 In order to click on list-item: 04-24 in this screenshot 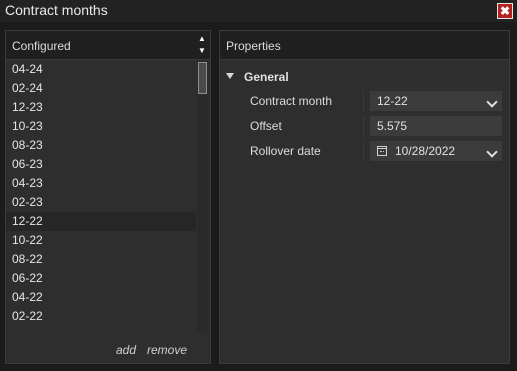, I will do `click(101, 69)`.